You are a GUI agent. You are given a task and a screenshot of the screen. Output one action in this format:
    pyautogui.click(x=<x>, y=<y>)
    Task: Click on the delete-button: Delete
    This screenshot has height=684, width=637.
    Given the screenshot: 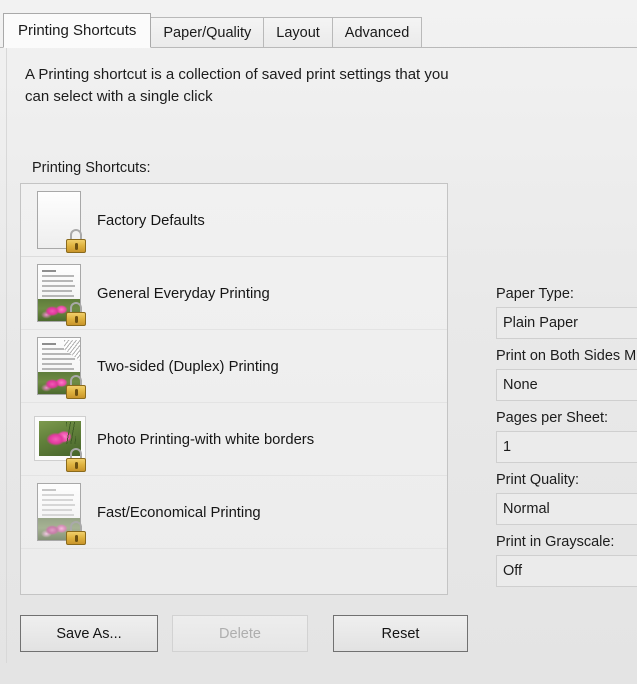 What is the action you would take?
    pyautogui.click(x=240, y=633)
    